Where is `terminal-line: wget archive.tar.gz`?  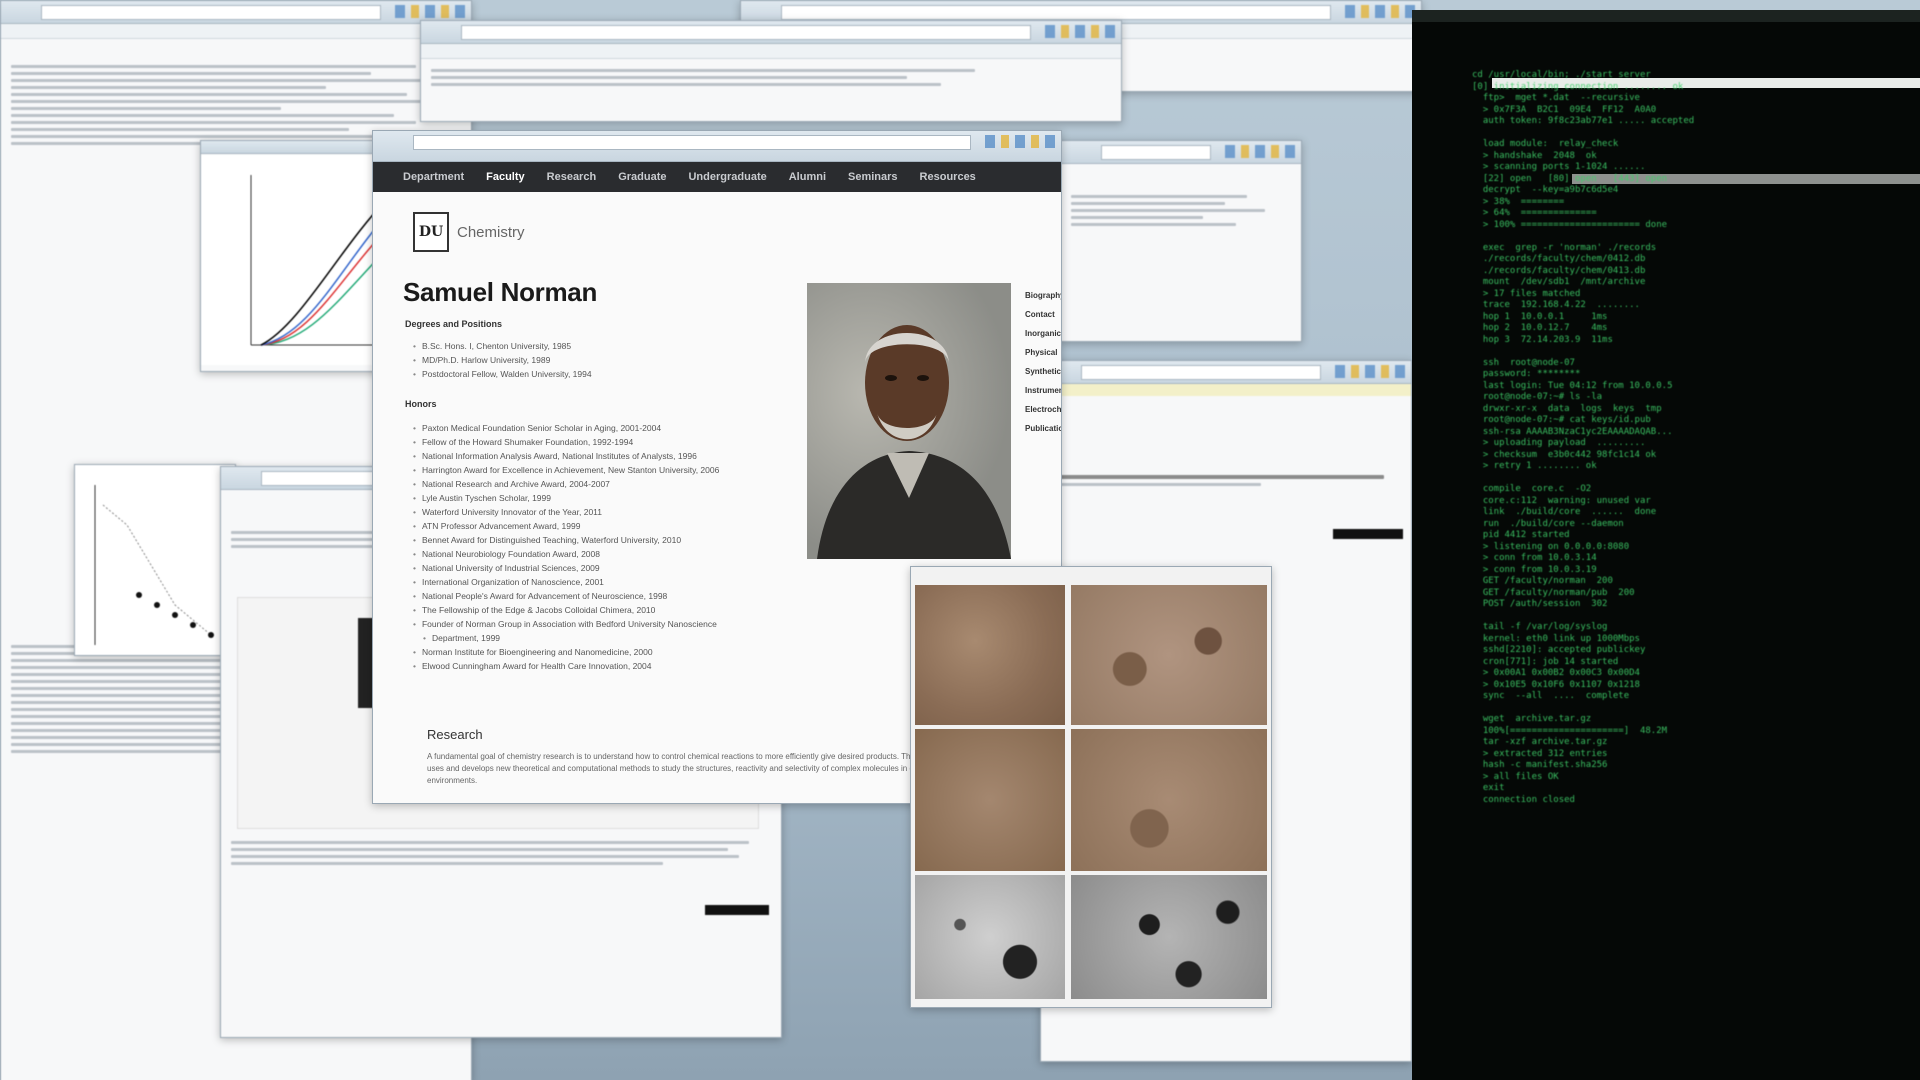 terminal-line: wget archive.tar.gz is located at coordinates (1532, 719).